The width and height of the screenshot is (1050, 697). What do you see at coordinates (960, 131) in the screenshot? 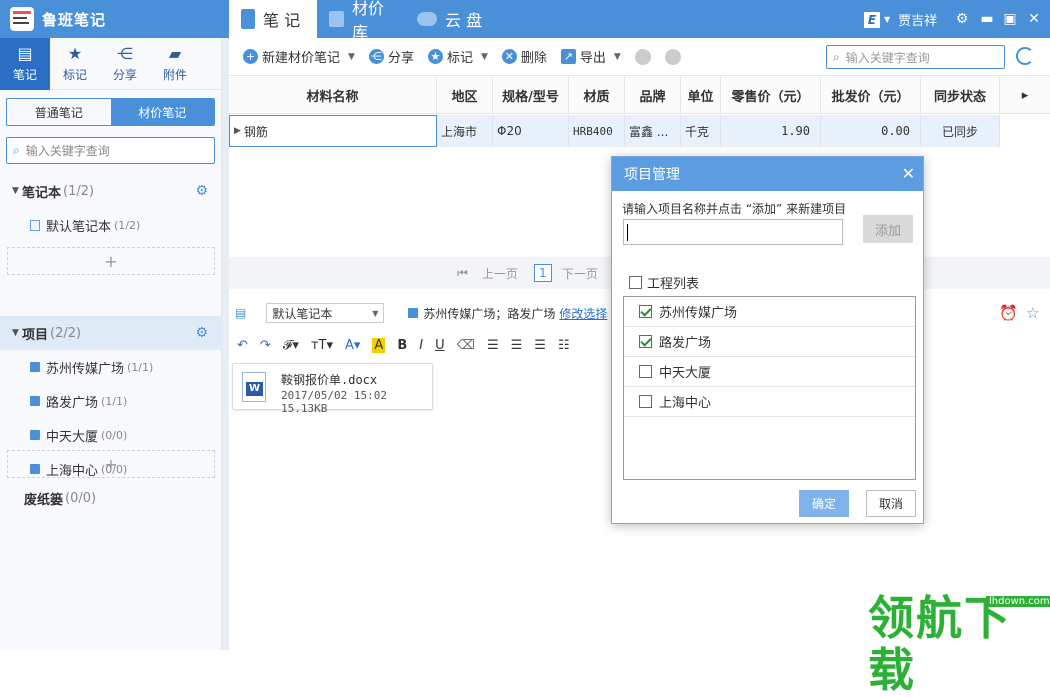
I see `cell-sync-status: 已同步` at bounding box center [960, 131].